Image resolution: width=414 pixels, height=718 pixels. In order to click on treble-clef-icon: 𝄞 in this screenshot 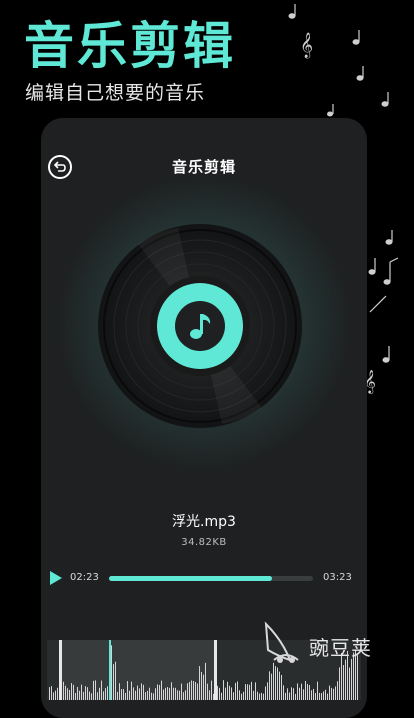, I will do `click(306, 45)`.